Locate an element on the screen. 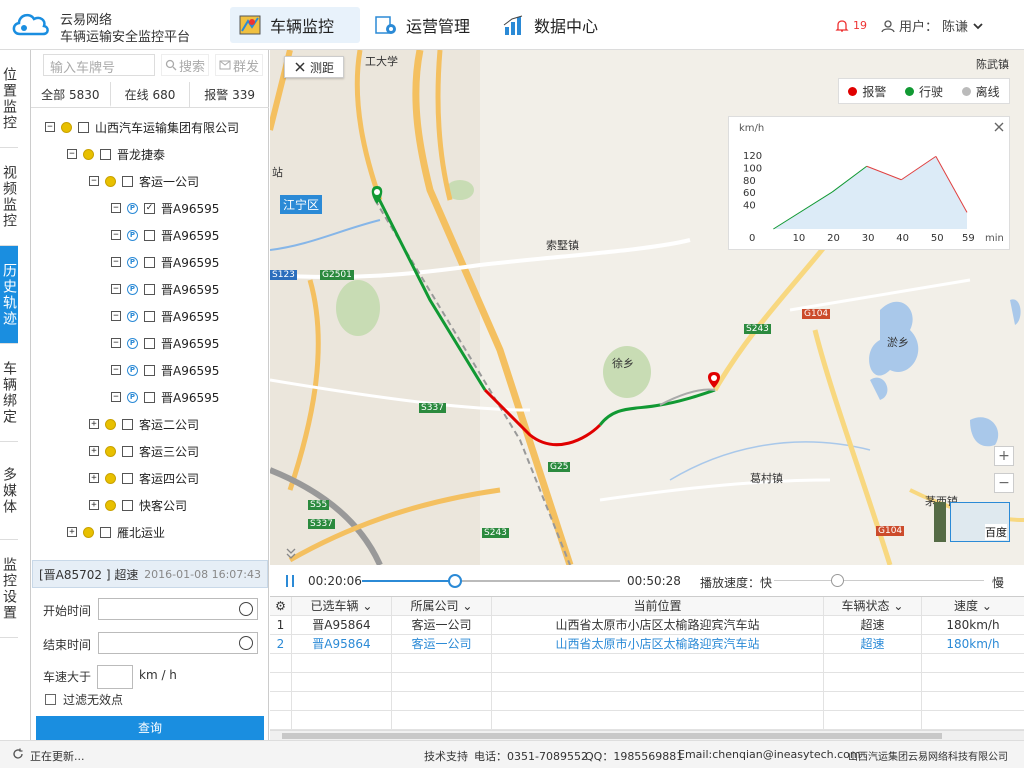 This screenshot has height=768, width=1024. side-nav-vehicle-binding: 车辆绑定 is located at coordinates (9, 393).